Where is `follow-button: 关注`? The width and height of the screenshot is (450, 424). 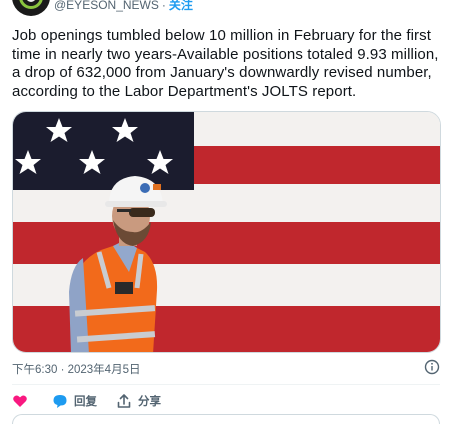 follow-button: 关注 is located at coordinates (181, 6).